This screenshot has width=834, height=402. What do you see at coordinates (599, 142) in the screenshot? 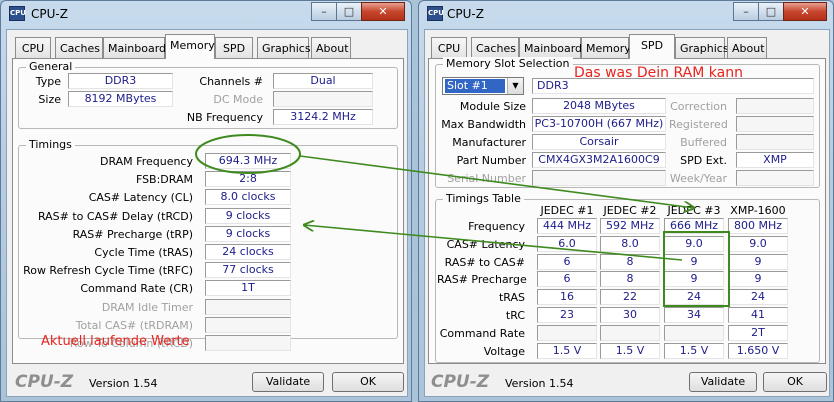
I see `module-info-value: Corsair` at bounding box center [599, 142].